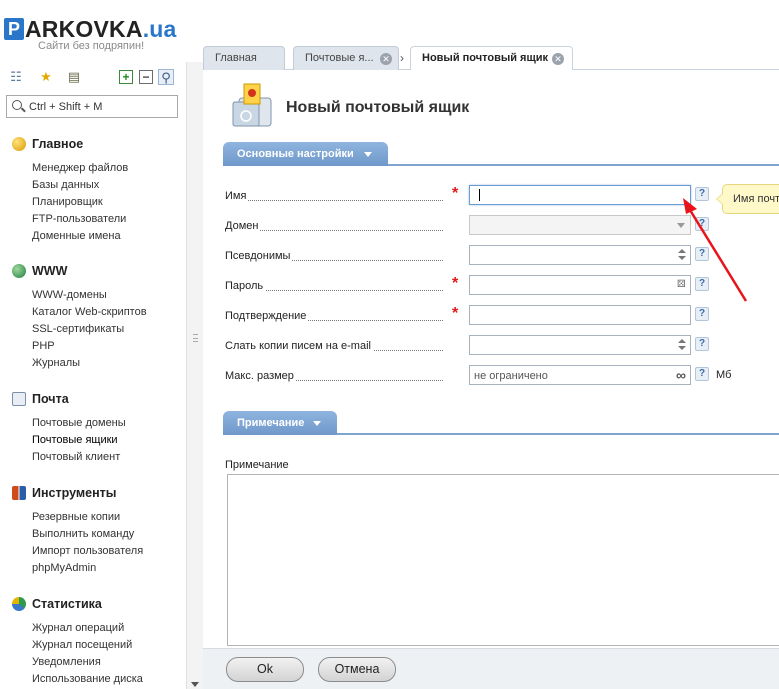  What do you see at coordinates (244, 58) in the screenshot?
I see `tab-home: Главная` at bounding box center [244, 58].